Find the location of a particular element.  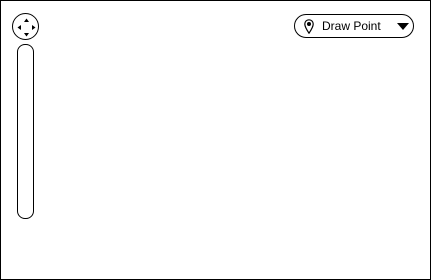

caret-down-icon is located at coordinates (403, 26).